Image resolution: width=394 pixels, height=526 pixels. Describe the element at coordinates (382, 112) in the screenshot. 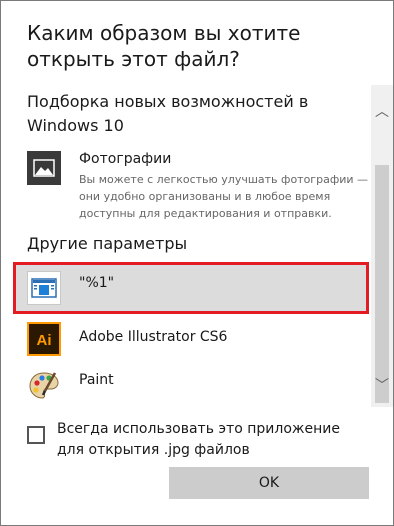

I see `scroll-up-icon: ︿` at that location.